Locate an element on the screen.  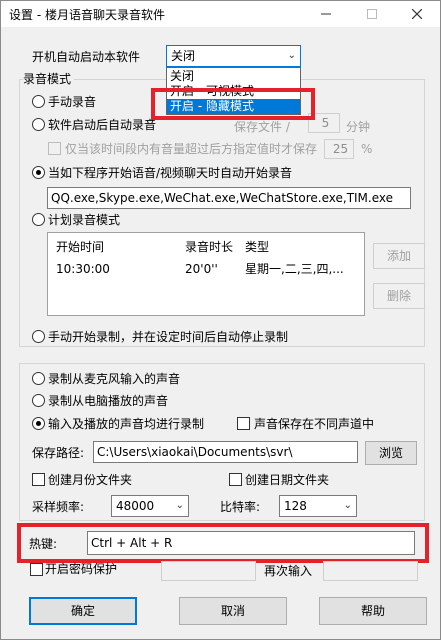
month-folder-check is located at coordinates (38, 479).